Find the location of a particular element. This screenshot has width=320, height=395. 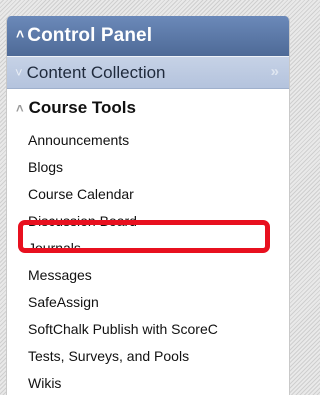

content-collection-item: ˅ Content Collection » is located at coordinates (148, 72).